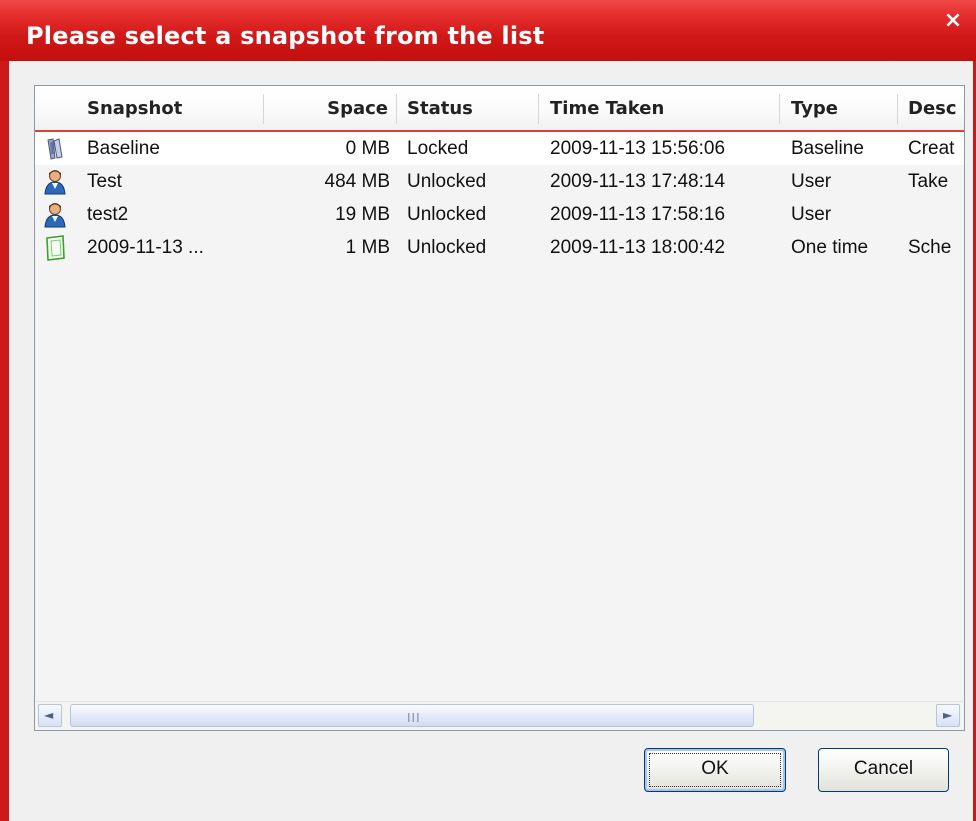  I want to click on snapshot-name: Test, so click(104, 181).